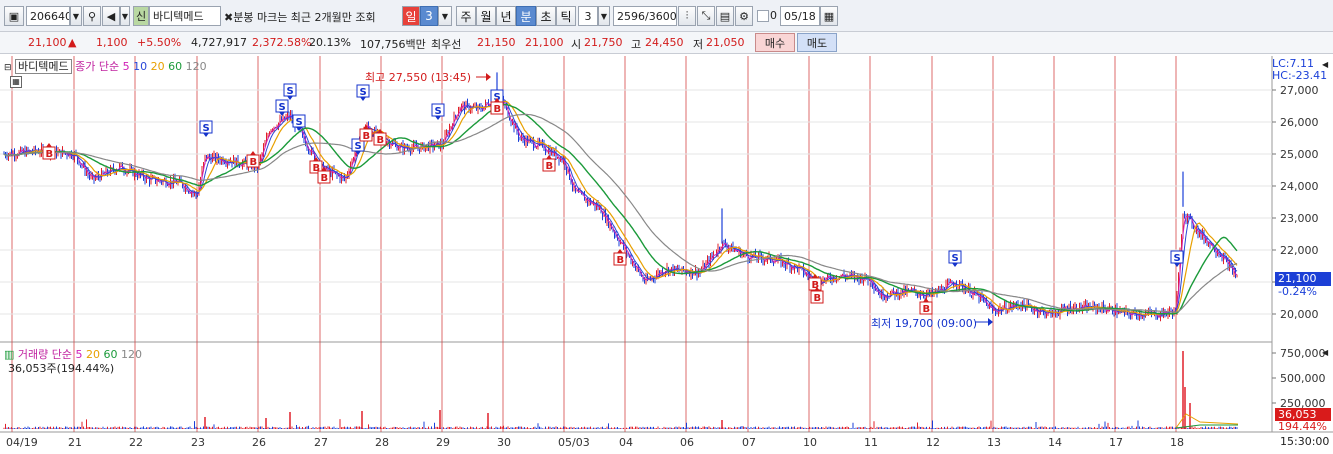 Image resolution: width=1333 pixels, height=454 pixels. Describe the element at coordinates (125, 16) in the screenshot. I see `speaker-dropdown: ▼` at that location.